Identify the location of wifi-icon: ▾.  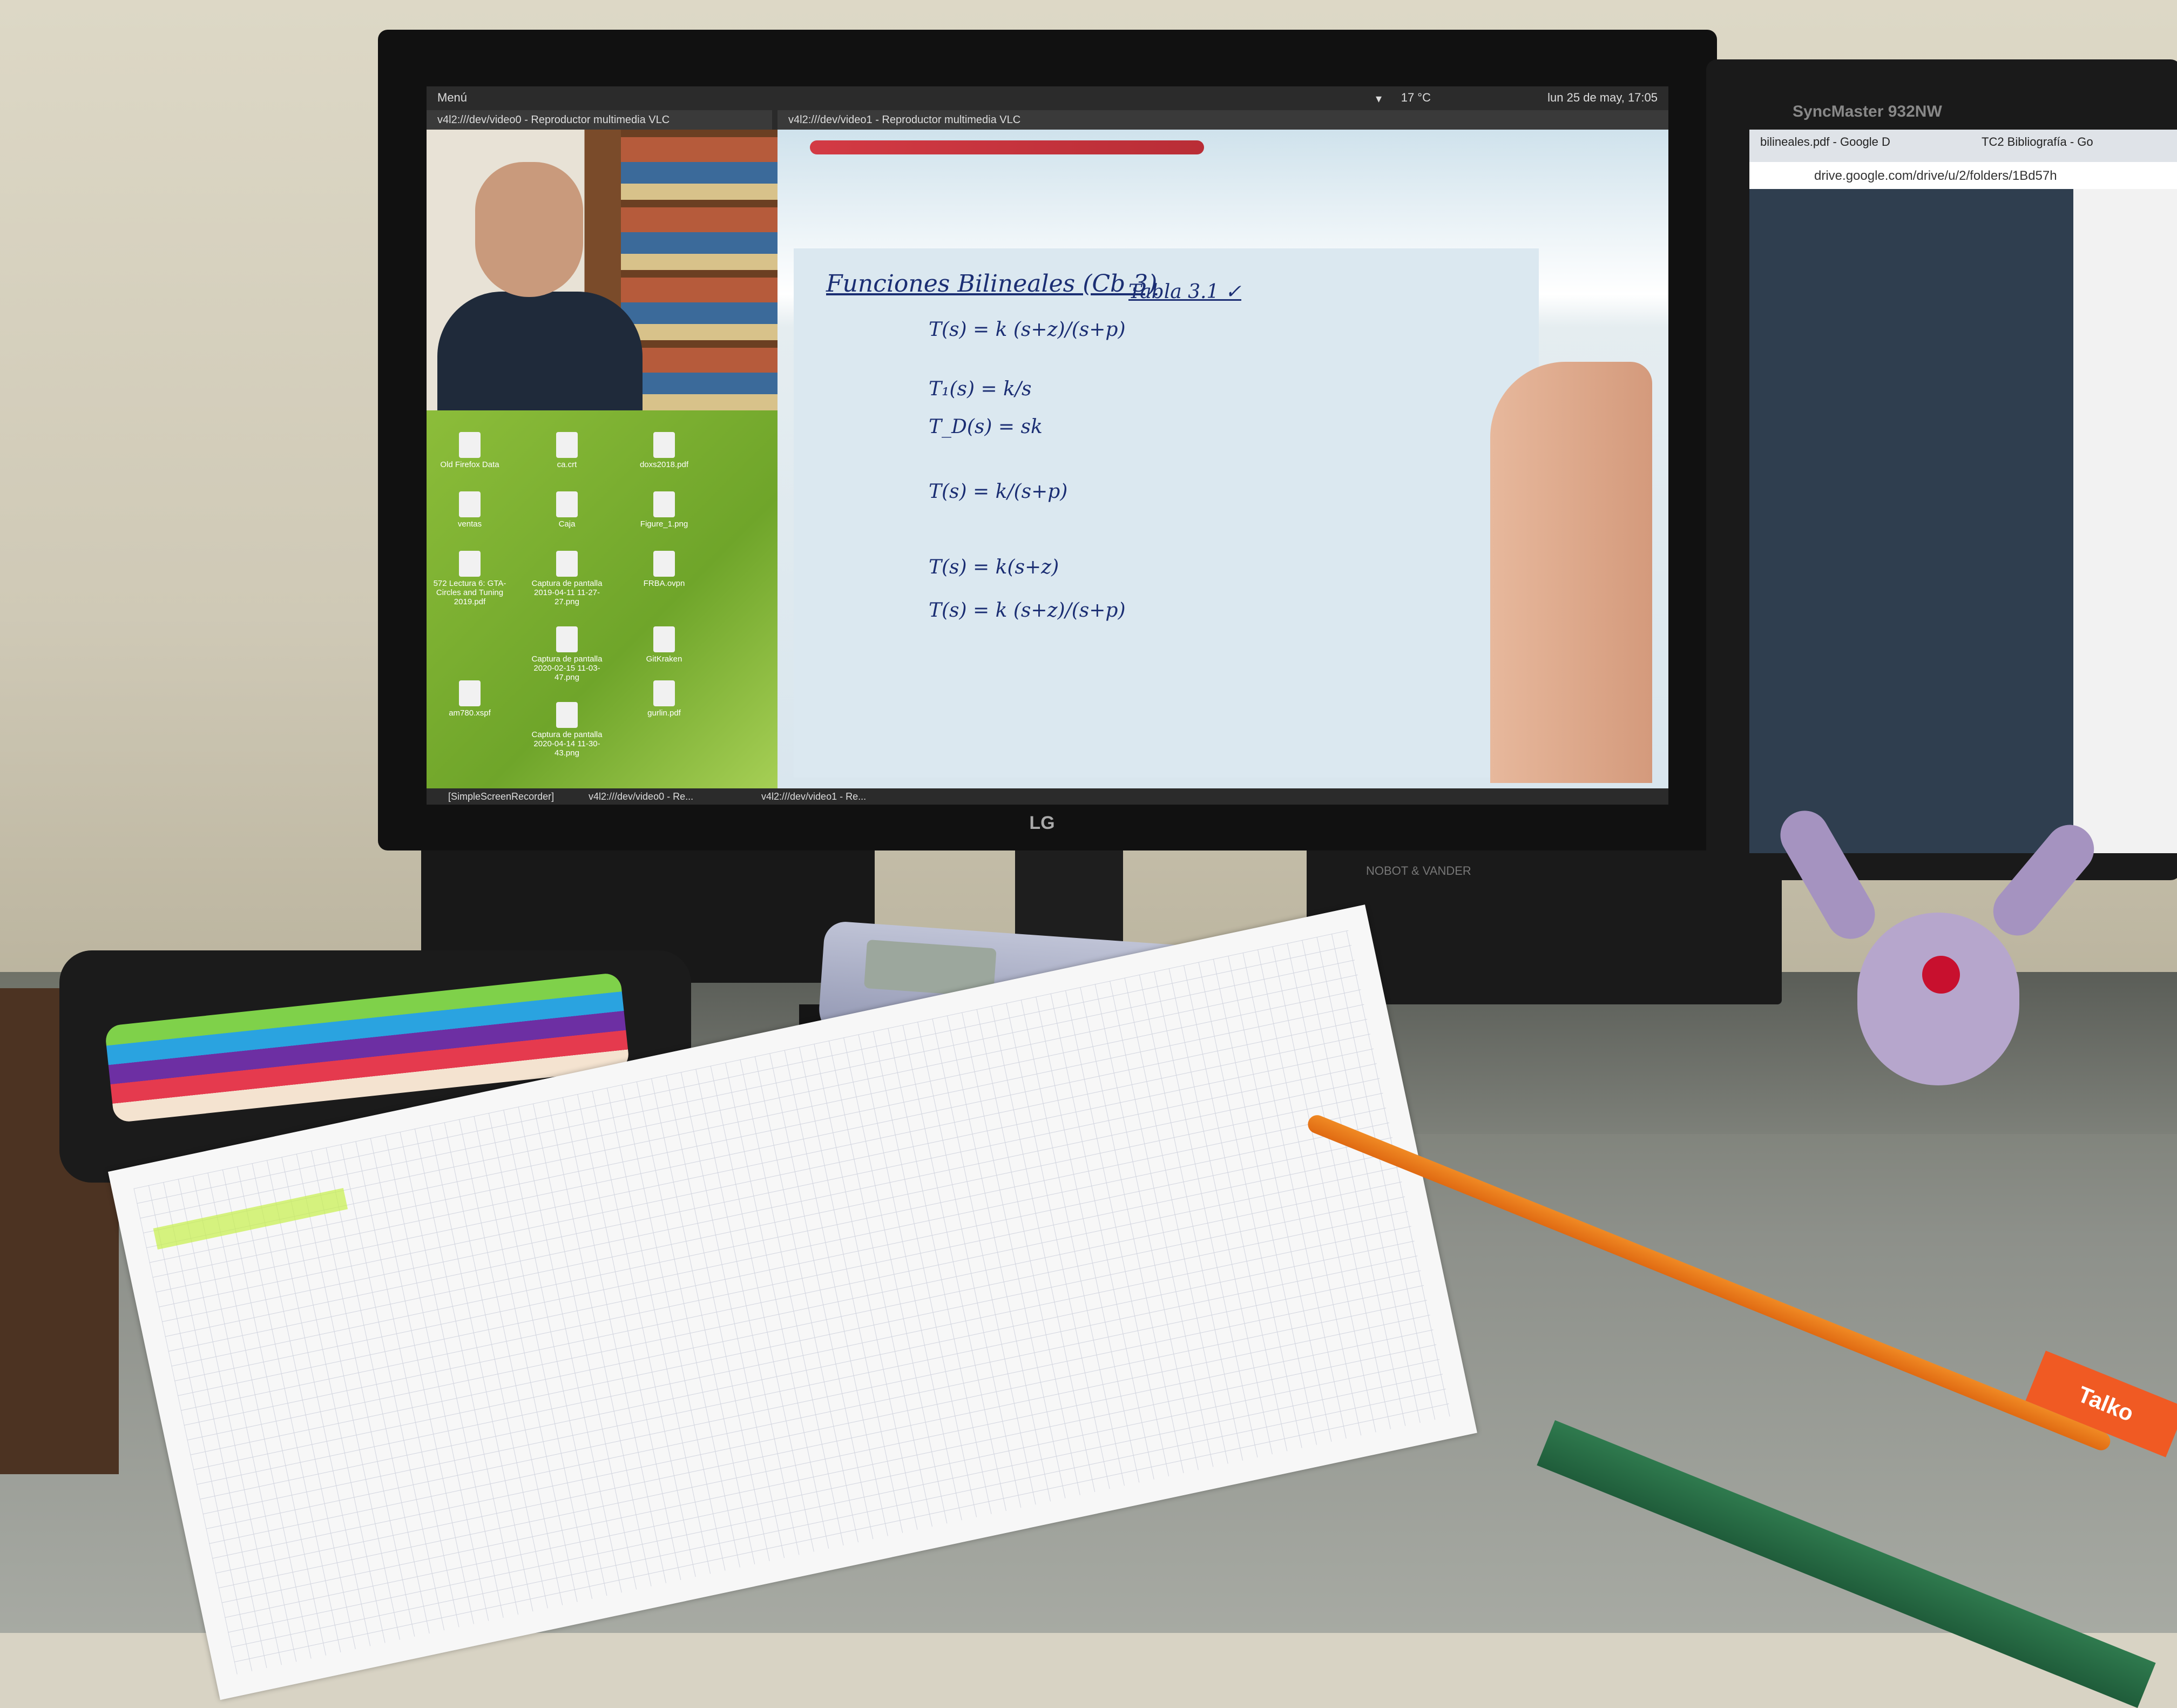
(1382, 98).